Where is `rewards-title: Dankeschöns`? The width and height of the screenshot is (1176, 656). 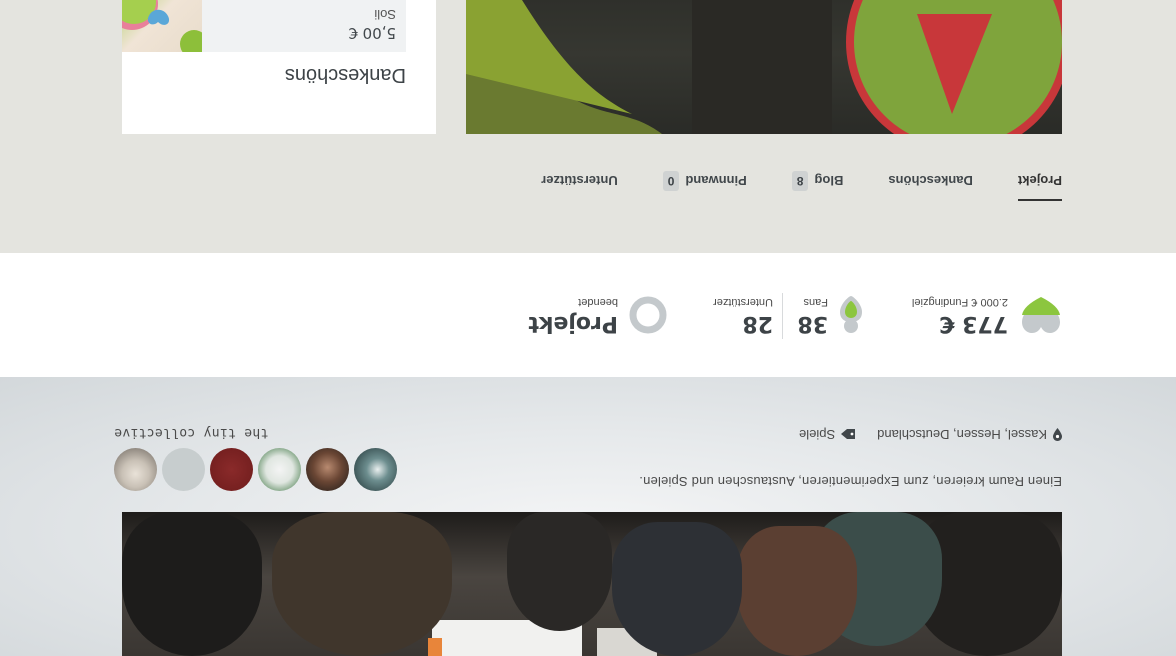
rewards-title: Dankeschöns is located at coordinates (345, 75).